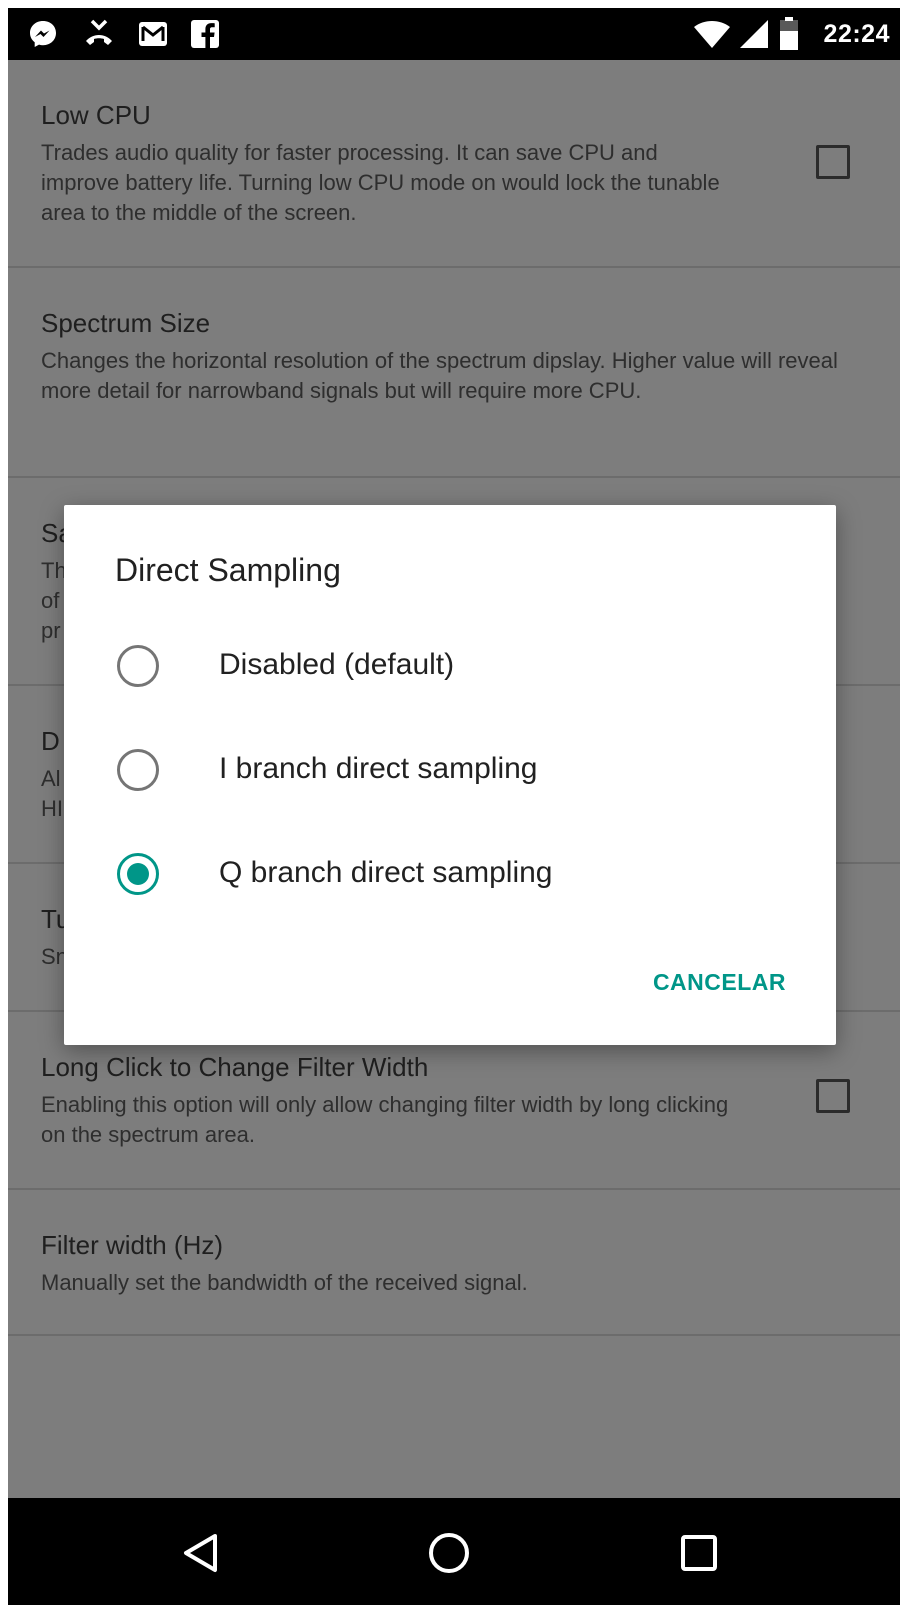  What do you see at coordinates (205, 34) in the screenshot?
I see `facebook-icon` at bounding box center [205, 34].